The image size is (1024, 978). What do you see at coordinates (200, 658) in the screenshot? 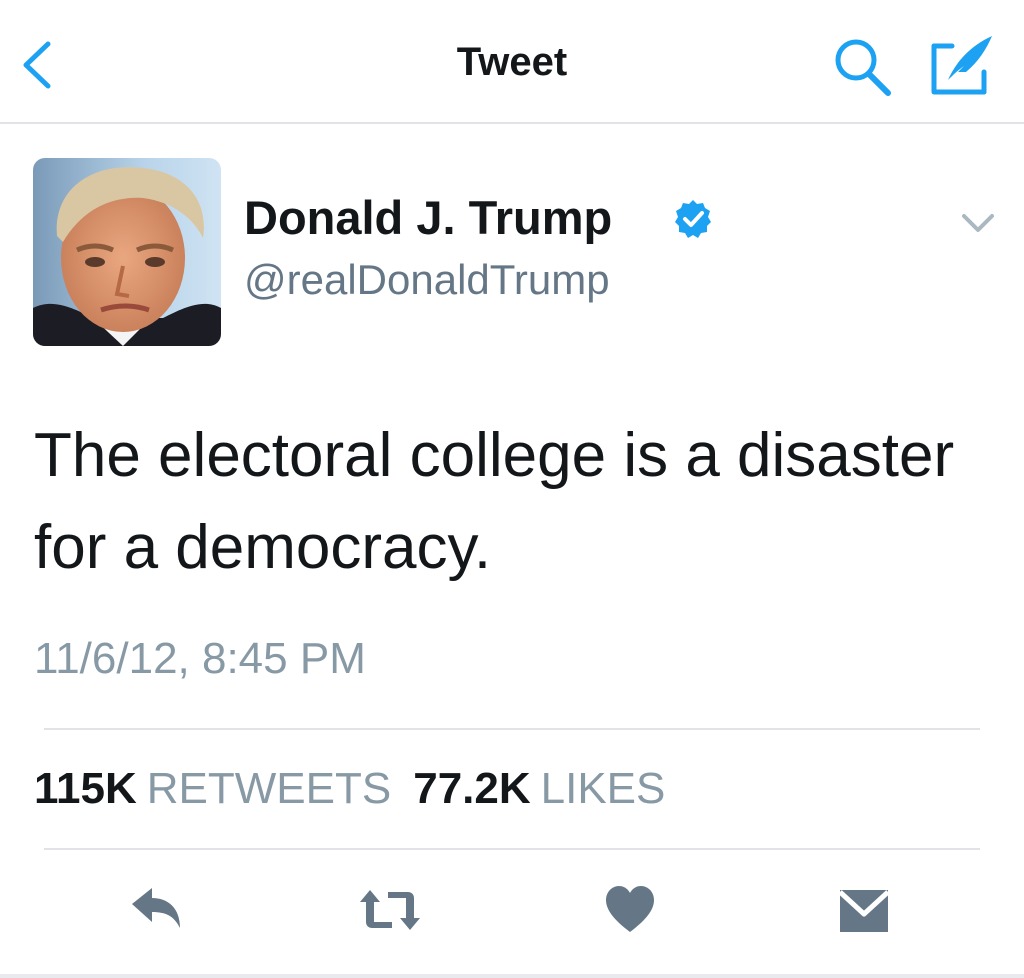
I see `tweet-timestamp: 11/6/12, 8:45 PM` at bounding box center [200, 658].